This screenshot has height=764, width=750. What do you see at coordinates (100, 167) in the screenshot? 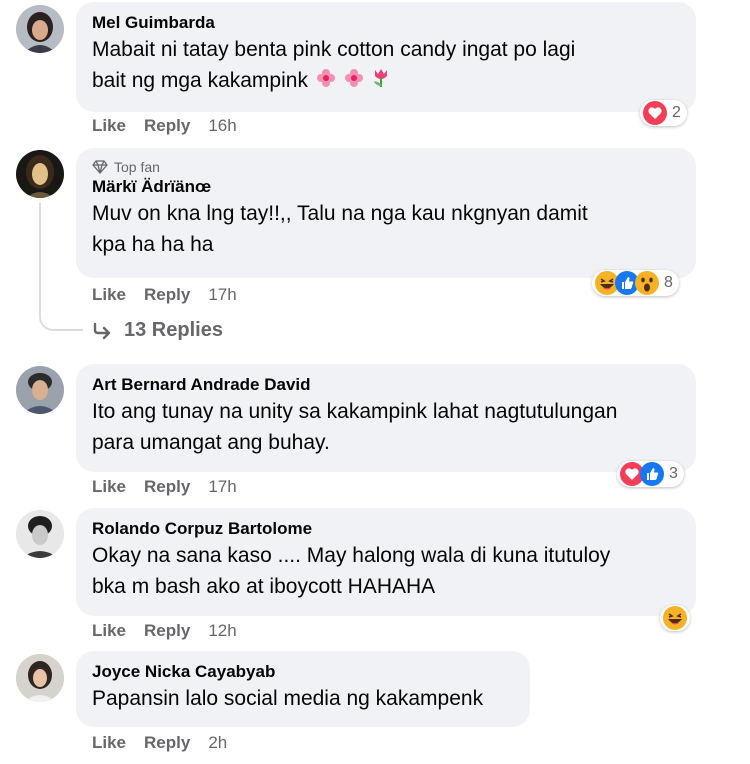
I see `diamond-icon` at bounding box center [100, 167].